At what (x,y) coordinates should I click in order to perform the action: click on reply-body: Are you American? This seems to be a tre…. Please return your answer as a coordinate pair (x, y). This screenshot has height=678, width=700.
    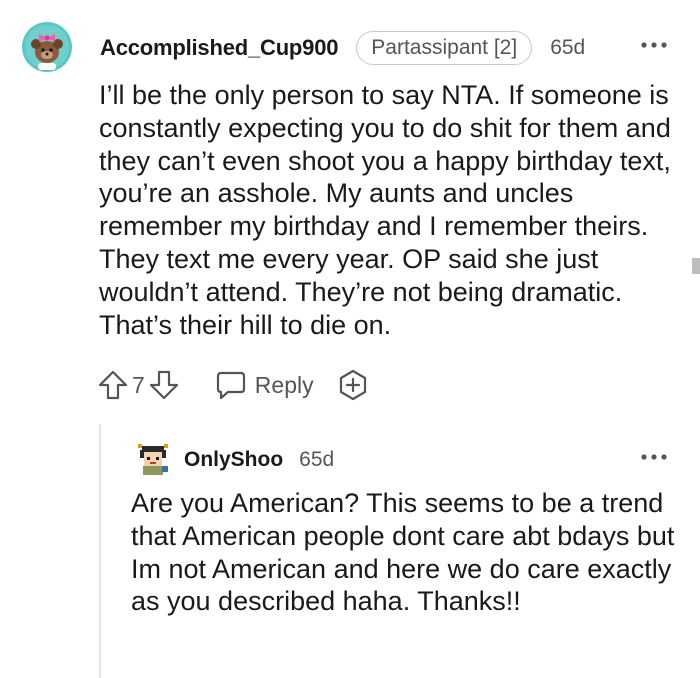
    Looking at the image, I should click on (403, 552).